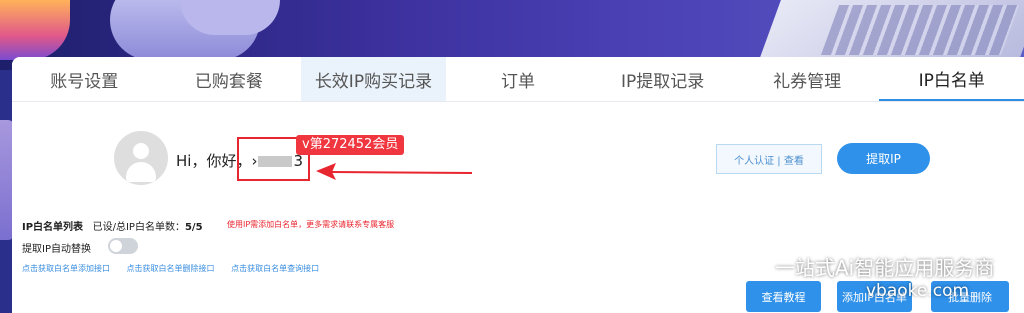  What do you see at coordinates (951, 79) in the screenshot?
I see `tab-ip-whitelist: IP白名单` at bounding box center [951, 79].